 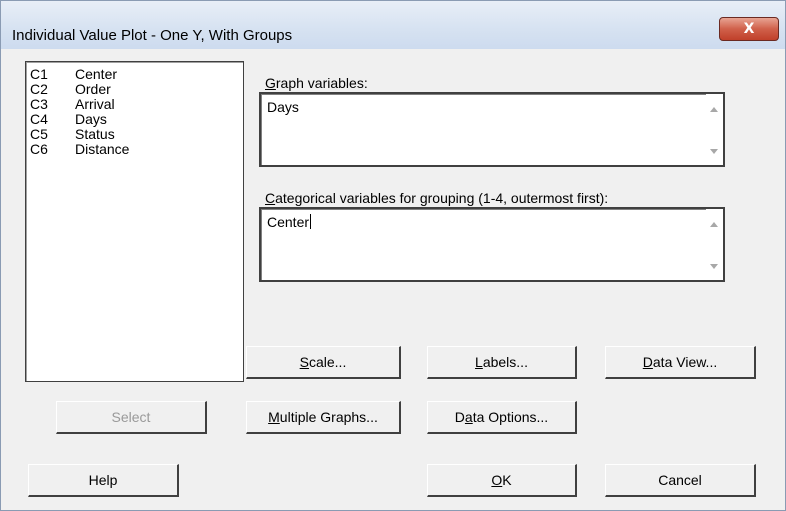 I want to click on categorical-value-text: Center, so click(x=288, y=222).